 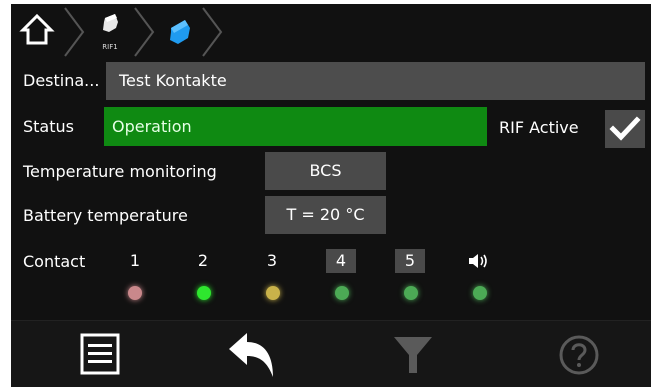 What do you see at coordinates (37, 29) in the screenshot?
I see `home-icon` at bounding box center [37, 29].